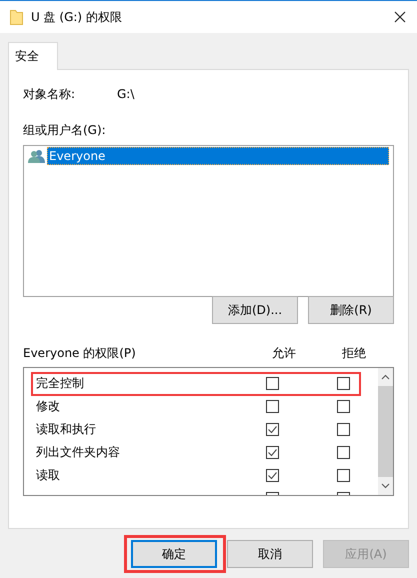 This screenshot has height=578, width=417. Describe the element at coordinates (174, 554) in the screenshot. I see `button: 确定` at that location.